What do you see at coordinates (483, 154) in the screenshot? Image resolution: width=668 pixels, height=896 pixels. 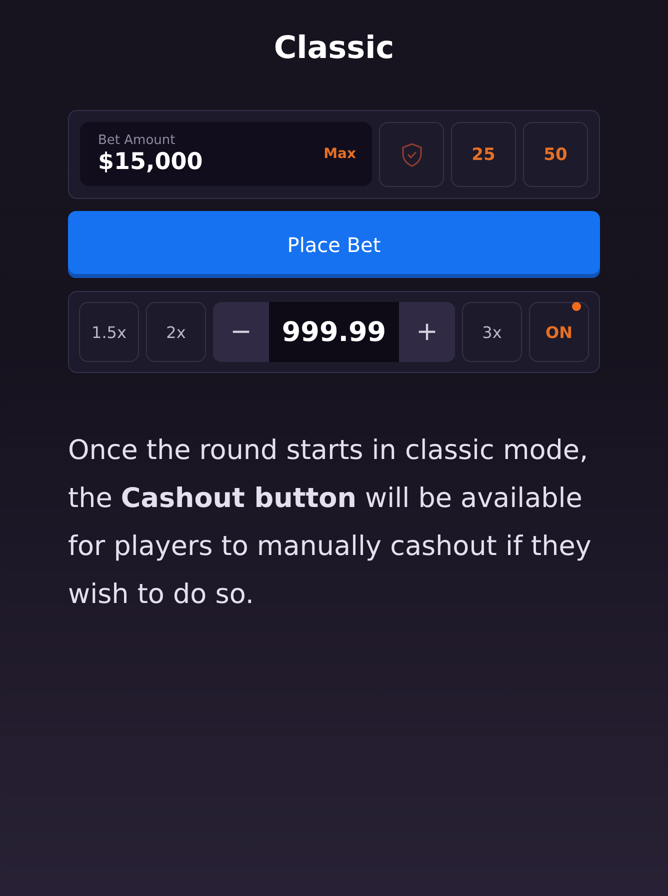 I see `chip-button: 25` at bounding box center [483, 154].